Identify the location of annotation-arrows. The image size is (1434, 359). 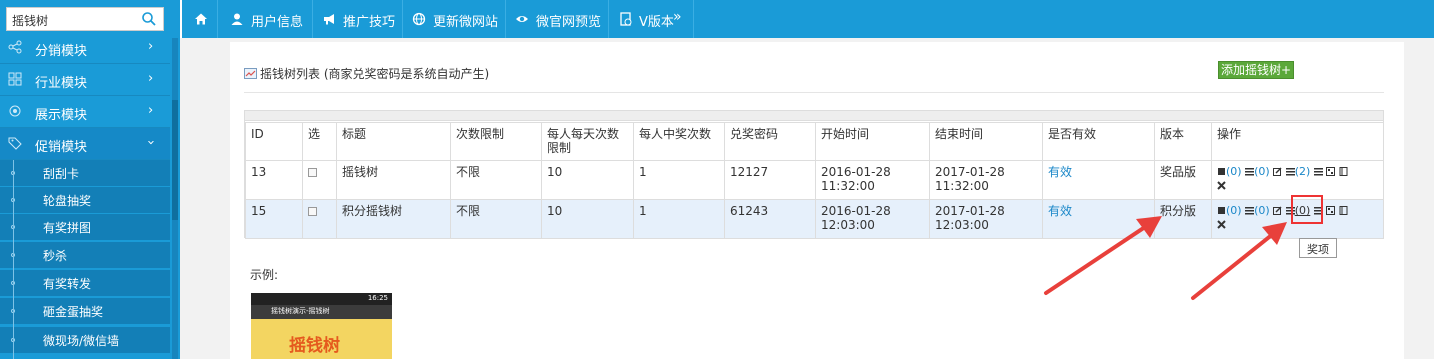
(1165, 258).